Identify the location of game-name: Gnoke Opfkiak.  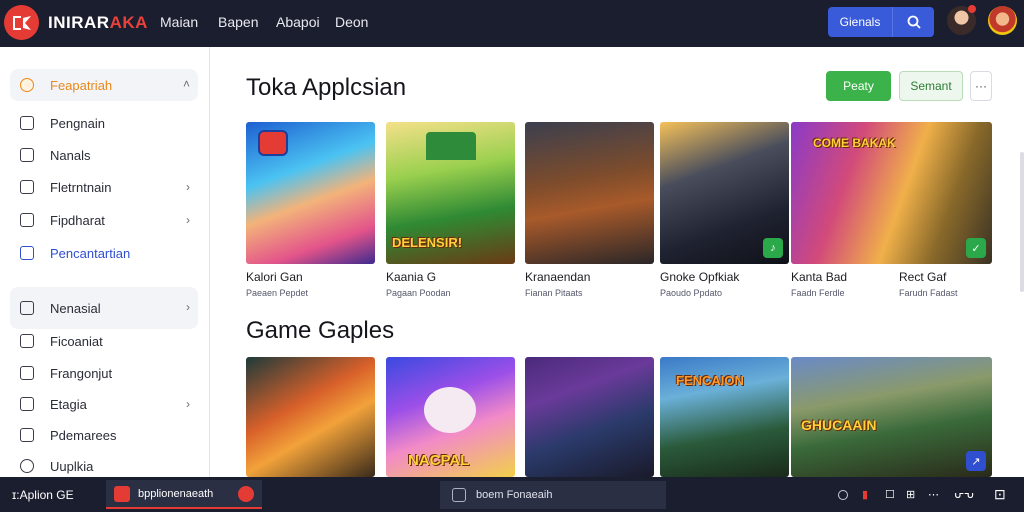
(699, 277).